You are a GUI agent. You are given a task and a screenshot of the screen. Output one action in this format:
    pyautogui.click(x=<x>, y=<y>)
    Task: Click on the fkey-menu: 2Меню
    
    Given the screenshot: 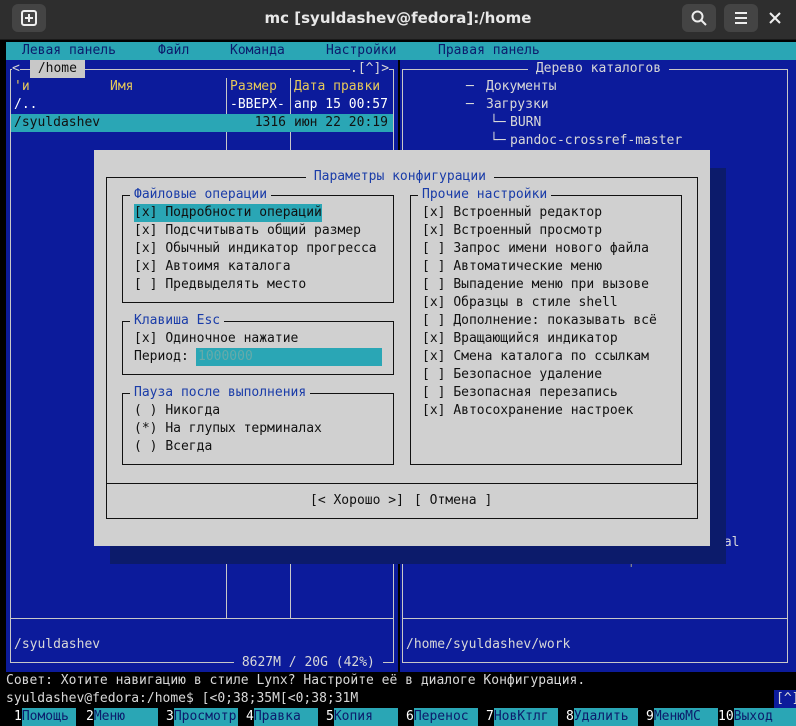 What is the action you would take?
    pyautogui.click(x=122, y=717)
    